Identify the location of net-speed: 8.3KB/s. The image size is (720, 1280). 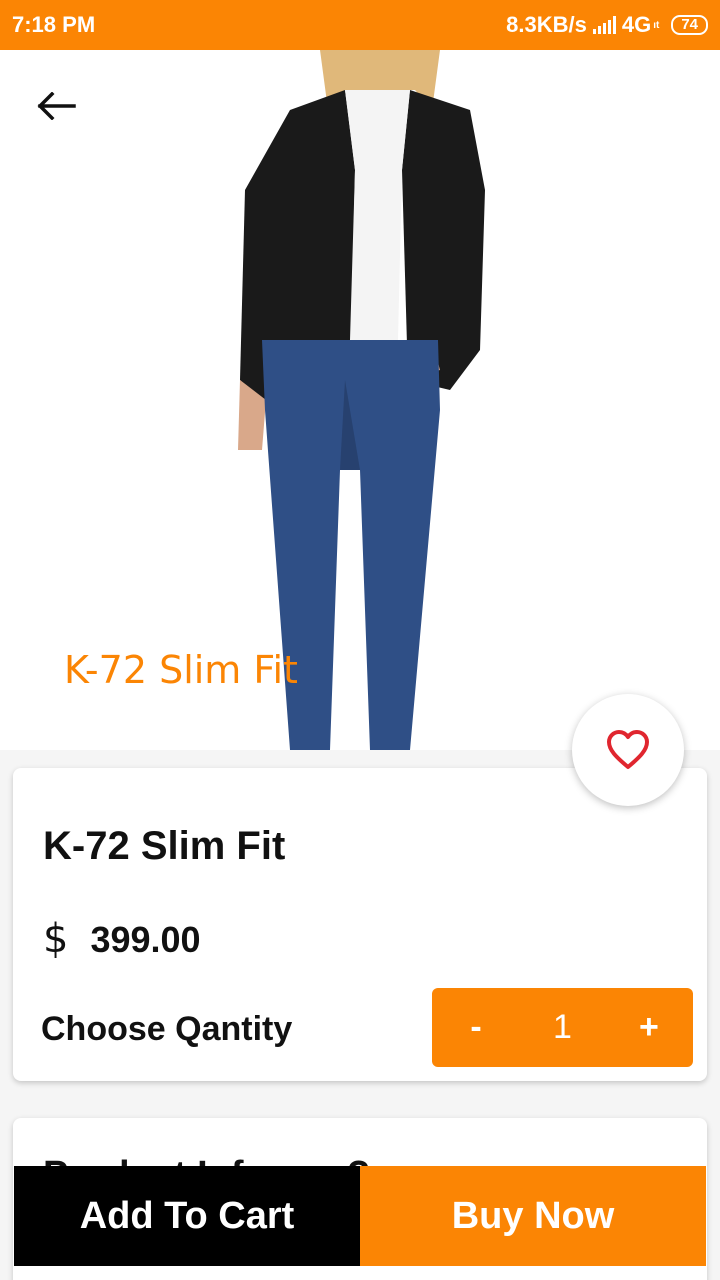
(546, 24).